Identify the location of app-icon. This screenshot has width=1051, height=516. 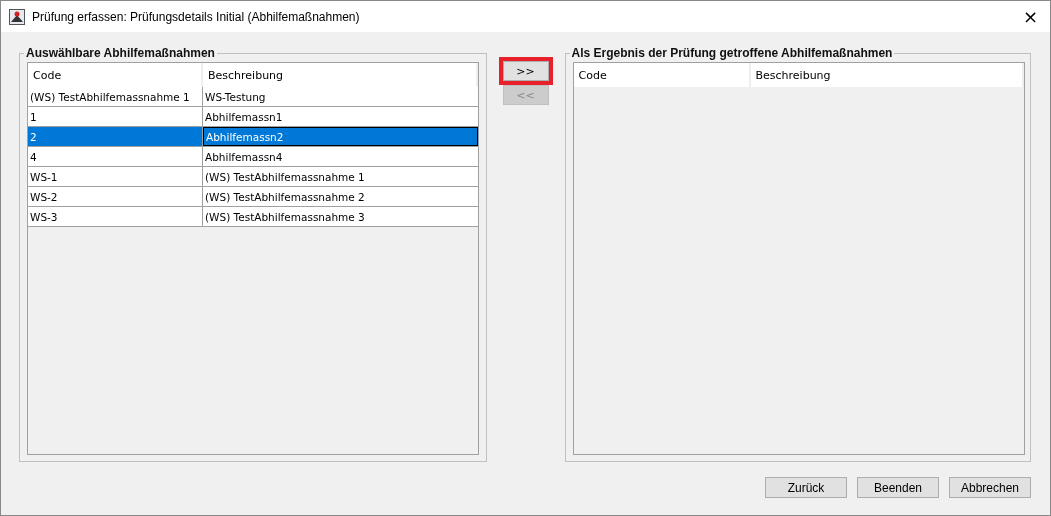
(17, 16).